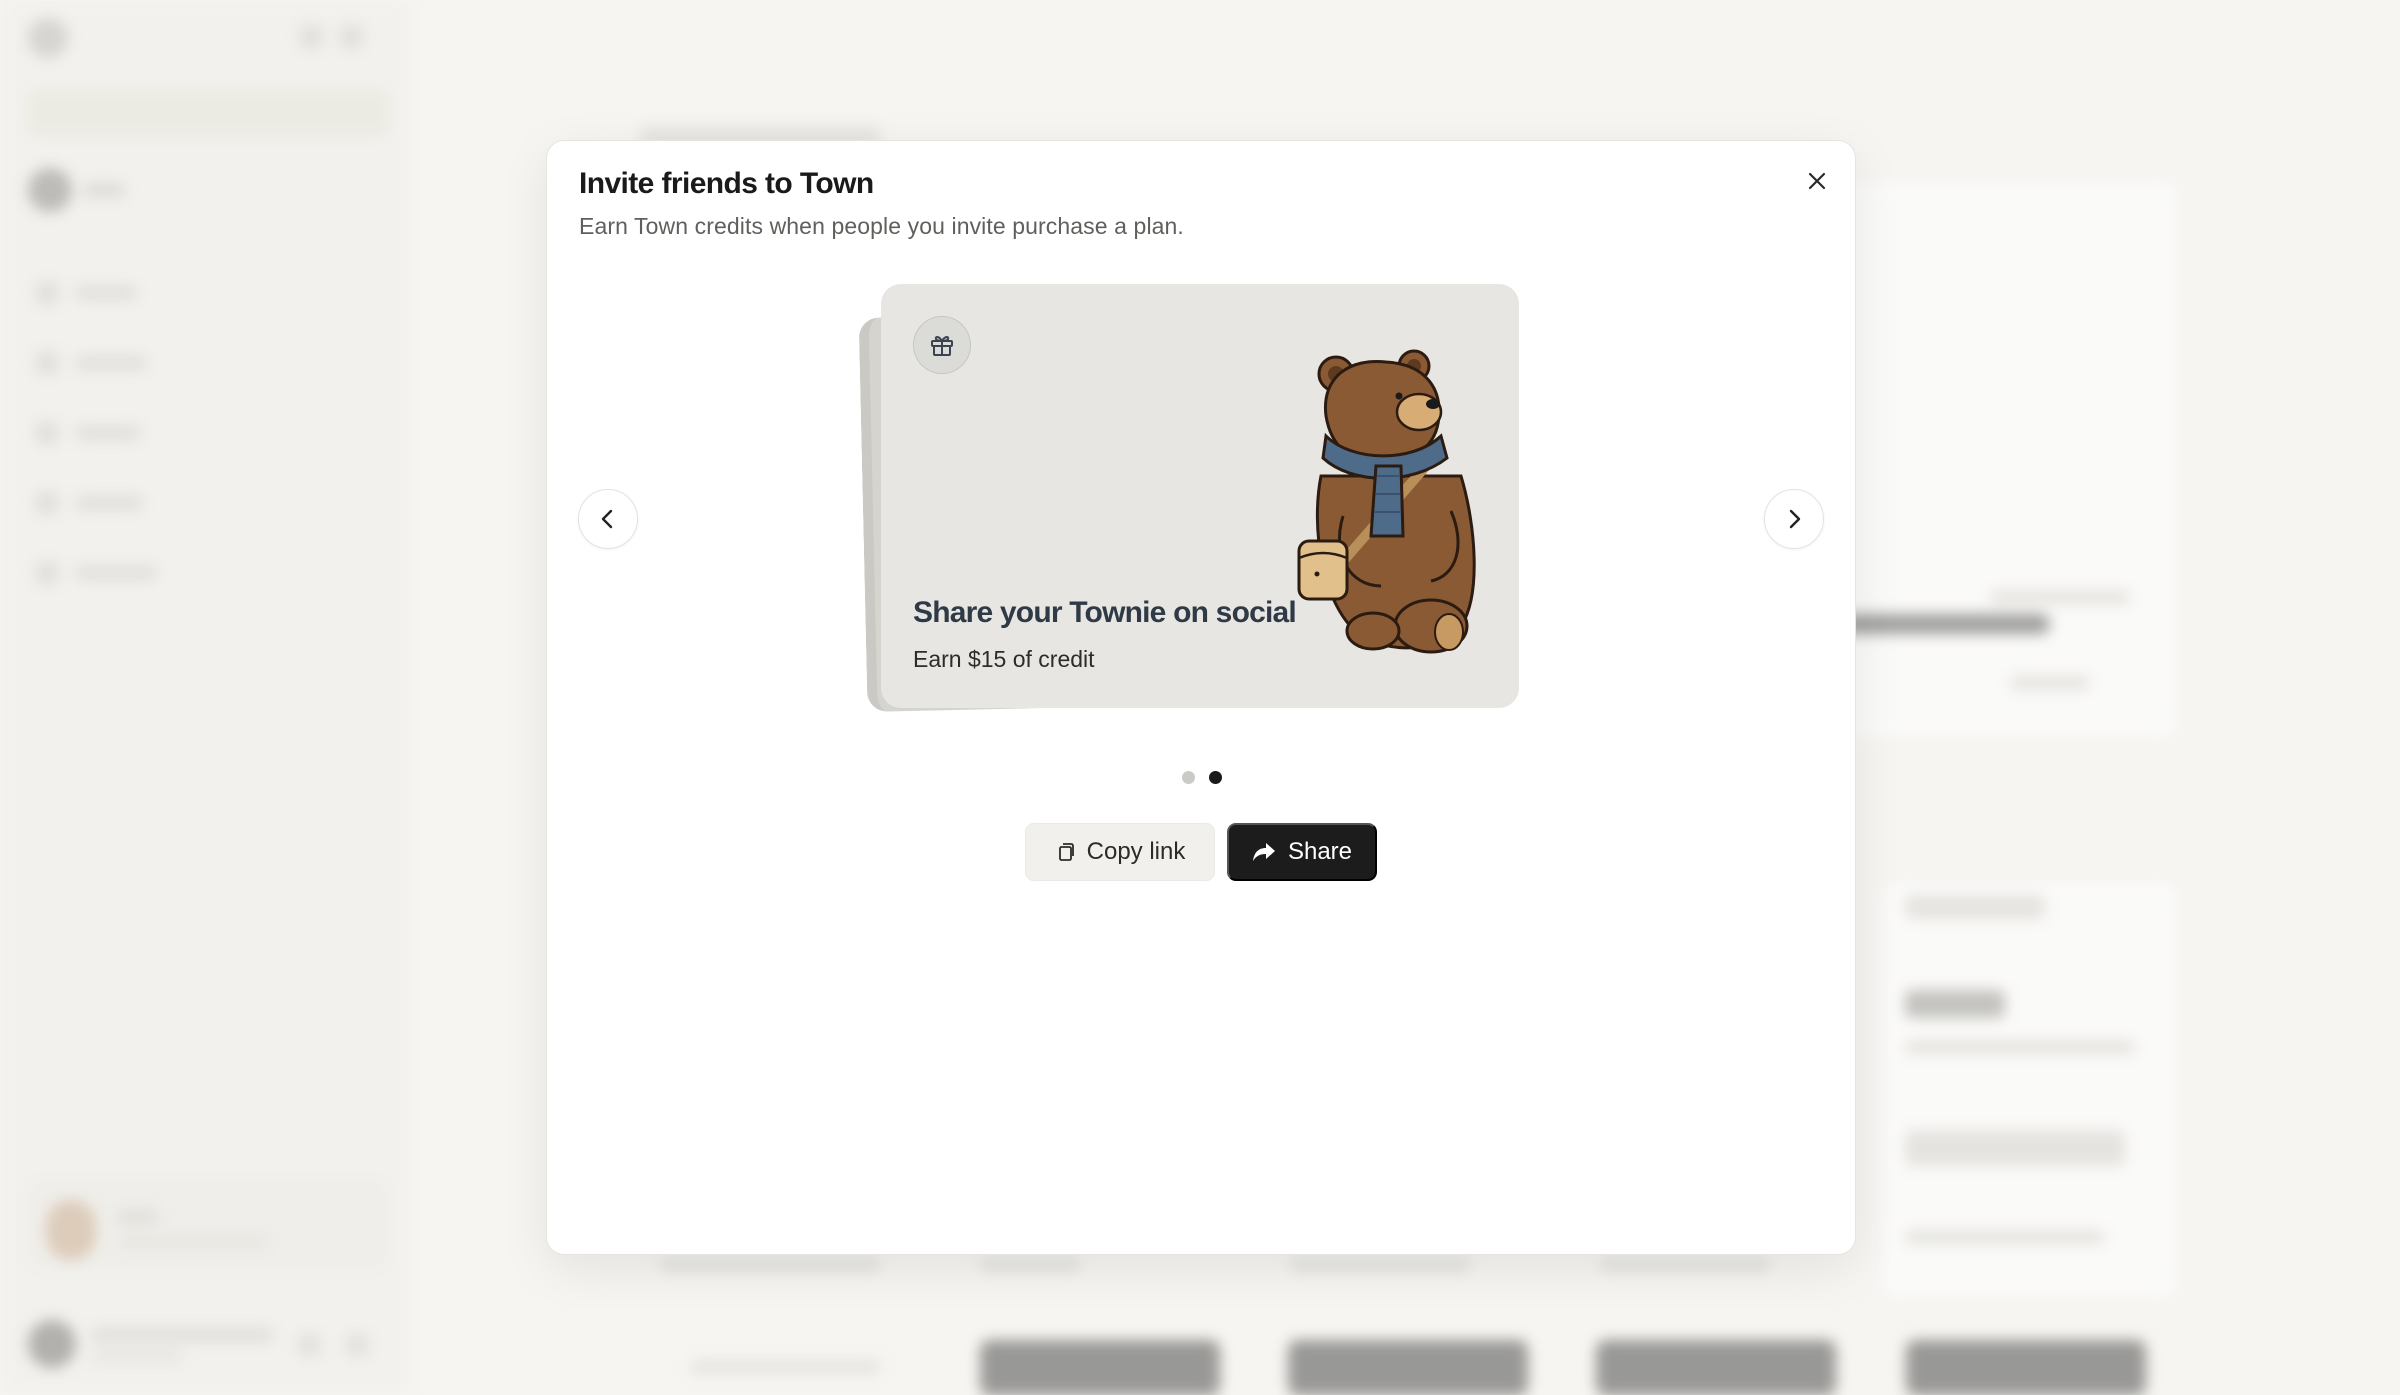 Image resolution: width=2400 pixels, height=1395 pixels. I want to click on share-button: Share, so click(1302, 852).